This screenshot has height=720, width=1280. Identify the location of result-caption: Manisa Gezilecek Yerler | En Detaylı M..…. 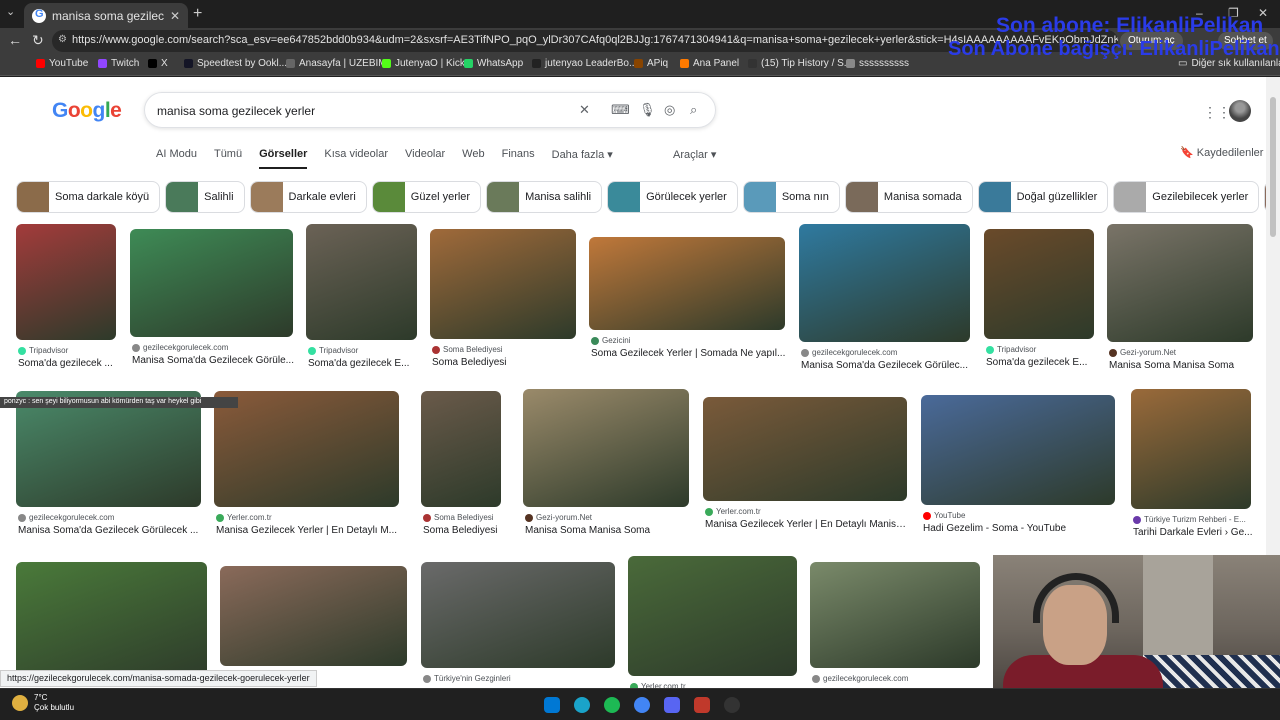
(308, 530).